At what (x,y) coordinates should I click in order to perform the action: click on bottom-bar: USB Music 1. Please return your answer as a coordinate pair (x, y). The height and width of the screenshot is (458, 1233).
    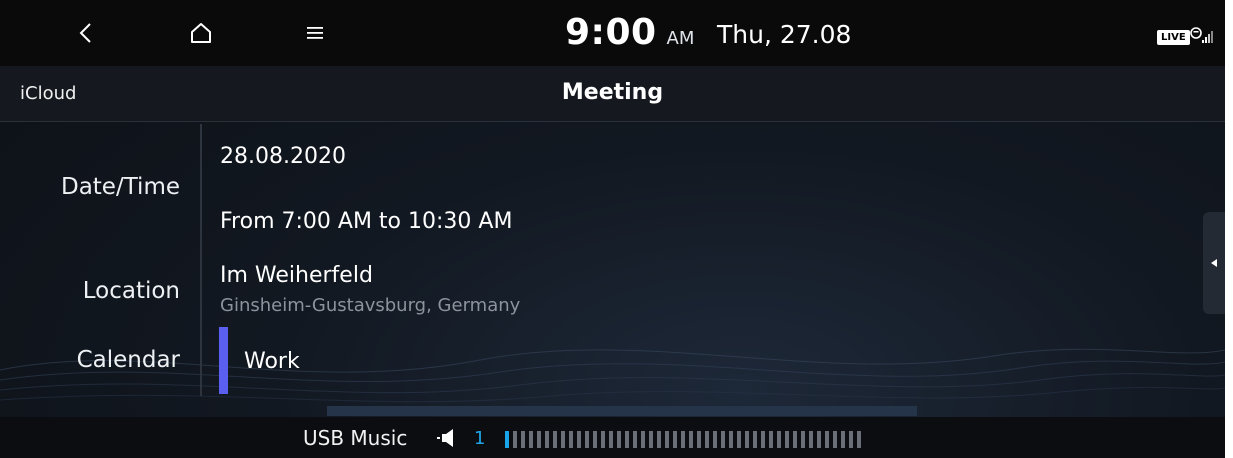
    Looking at the image, I should click on (612, 437).